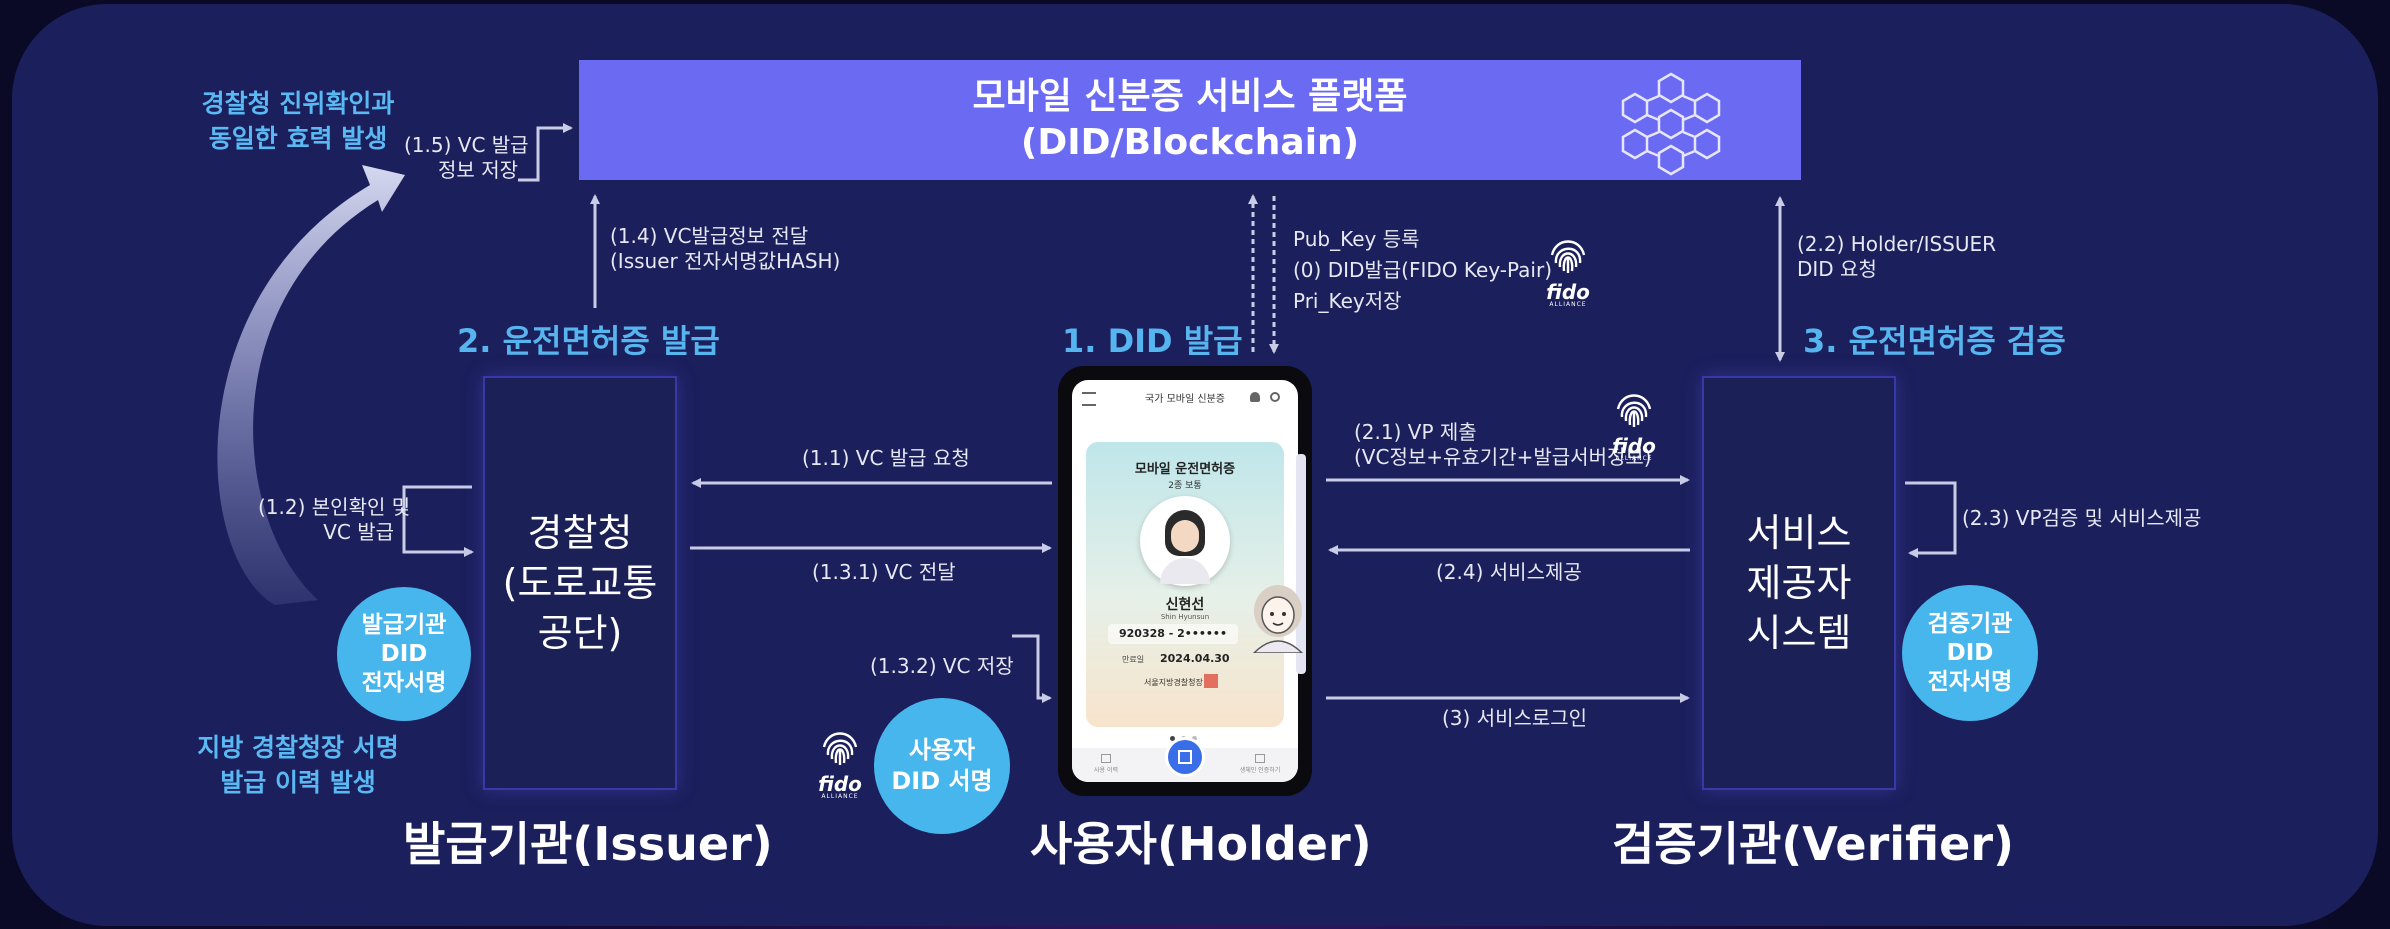 The height and width of the screenshot is (929, 2390). Describe the element at coordinates (358, 532) in the screenshot. I see `step-1-2-line2: VC 발급` at that location.